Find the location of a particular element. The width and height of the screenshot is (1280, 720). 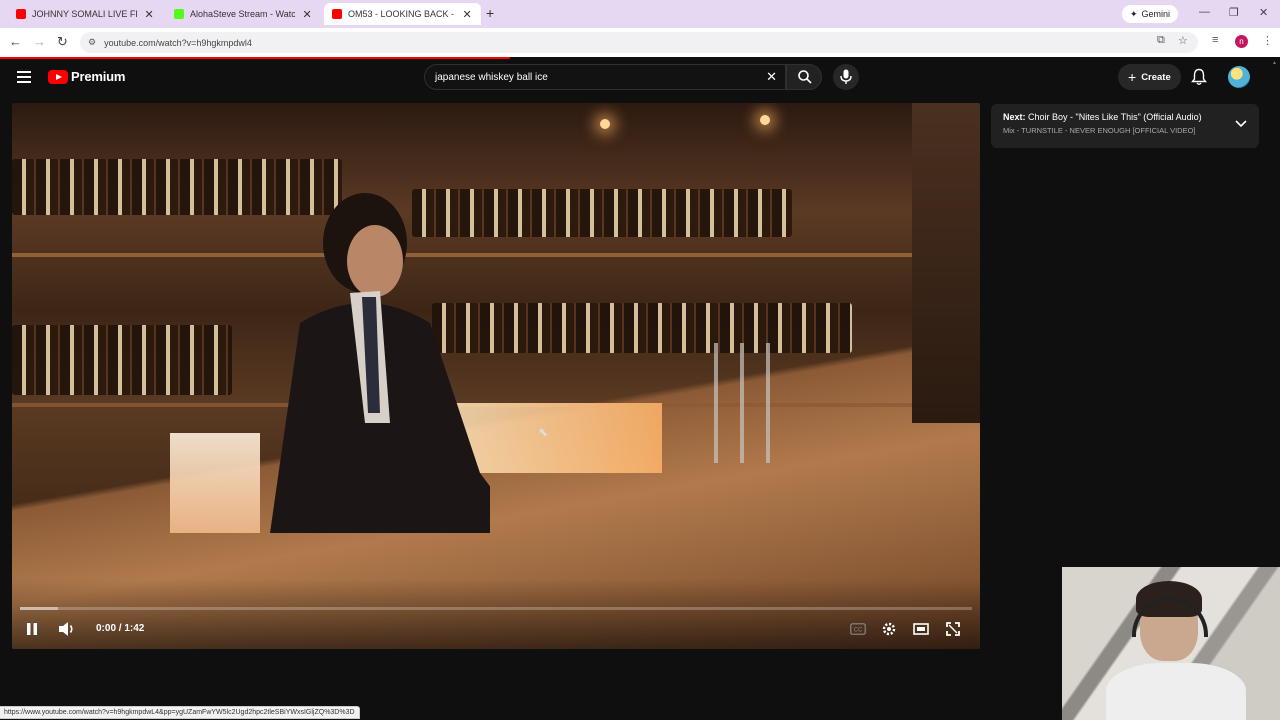

close-window-icon: ✕ is located at coordinates (1263, 12).